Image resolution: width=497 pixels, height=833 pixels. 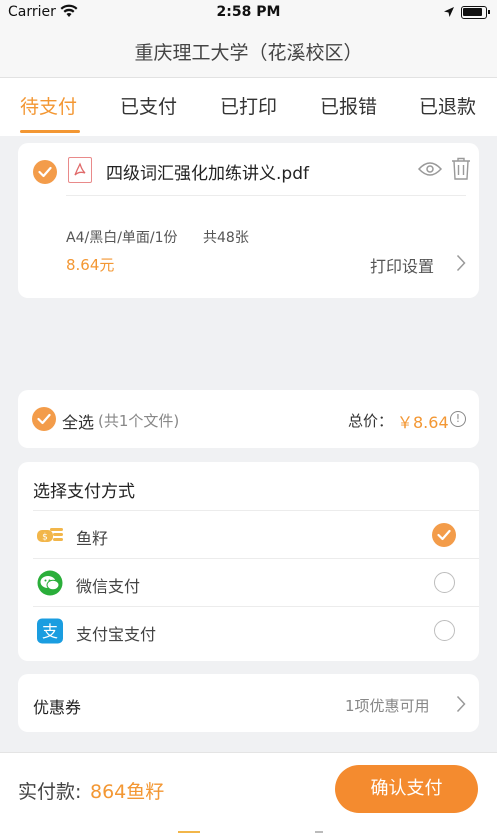 I want to click on alipay-icon: 支, so click(x=50, y=633).